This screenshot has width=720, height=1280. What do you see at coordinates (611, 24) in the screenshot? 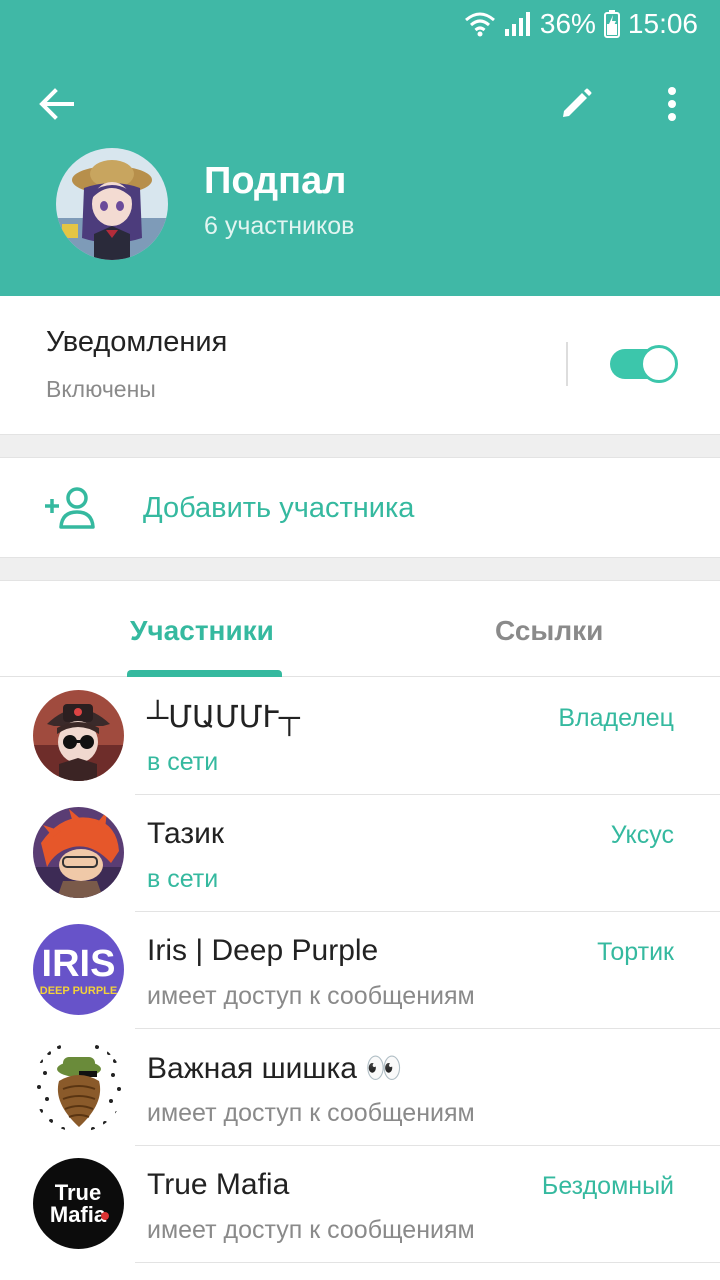
I see `battery-icon` at bounding box center [611, 24].